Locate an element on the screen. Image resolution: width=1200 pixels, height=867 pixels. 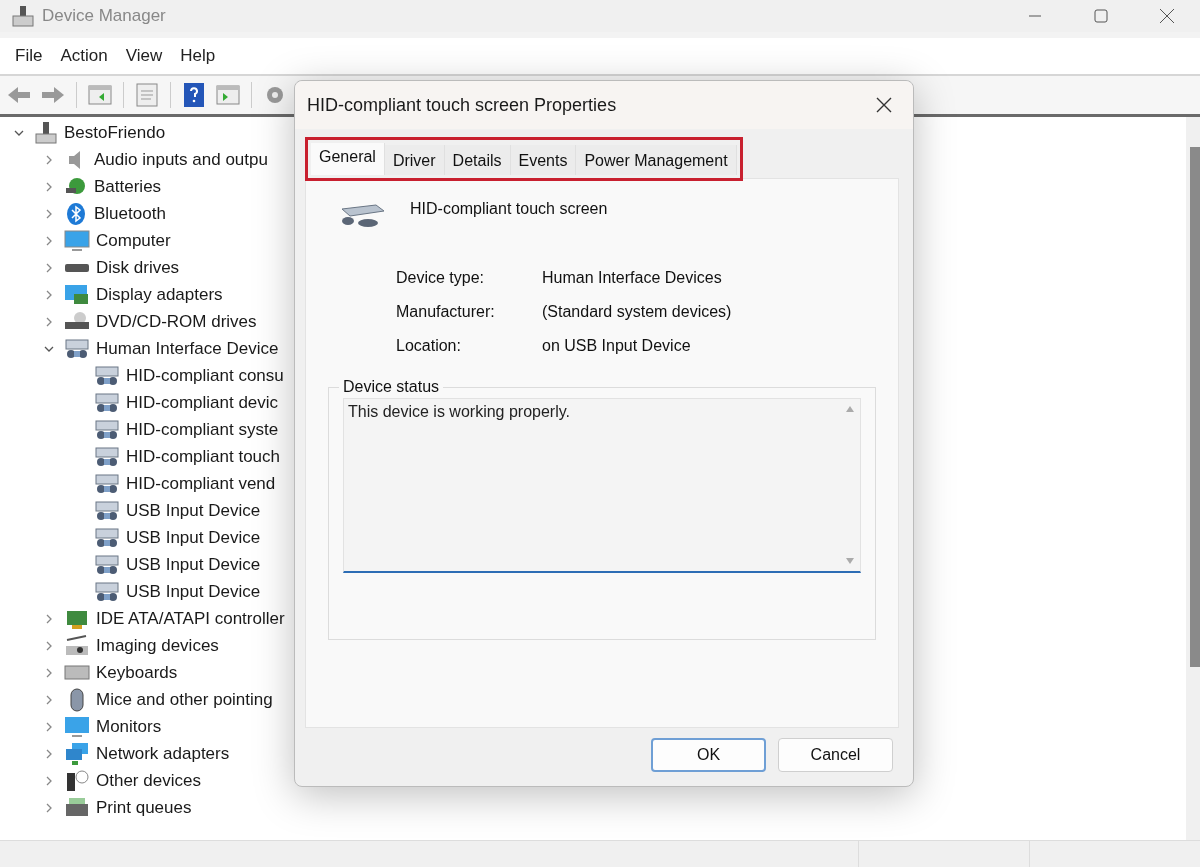
tree-item-label: Display adapters is located at coordinates (159, 294).